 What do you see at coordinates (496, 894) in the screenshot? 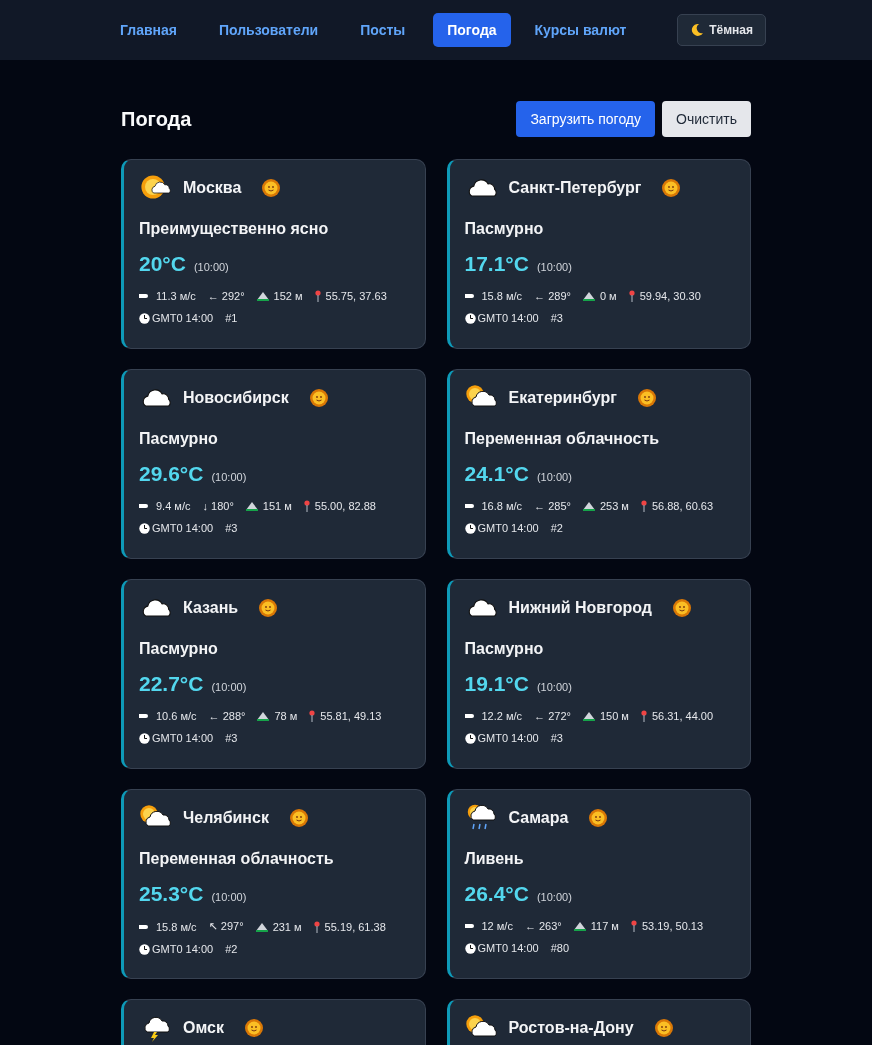
I see `temperature: 26.4°C` at bounding box center [496, 894].